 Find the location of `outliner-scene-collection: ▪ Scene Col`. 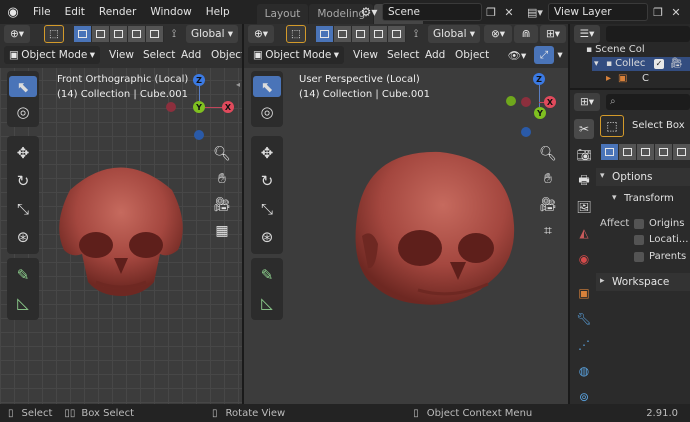

outliner-scene-collection: ▪ Scene Col is located at coordinates (615, 50).